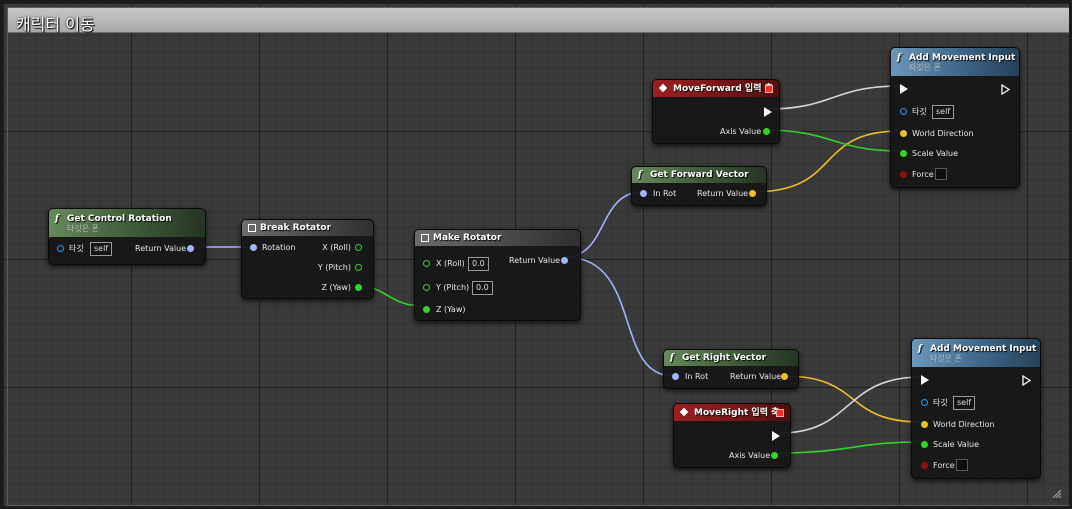 This screenshot has width=1072, height=509. Describe the element at coordinates (467, 238) in the screenshot. I see `node-title: Make Rotator` at that location.